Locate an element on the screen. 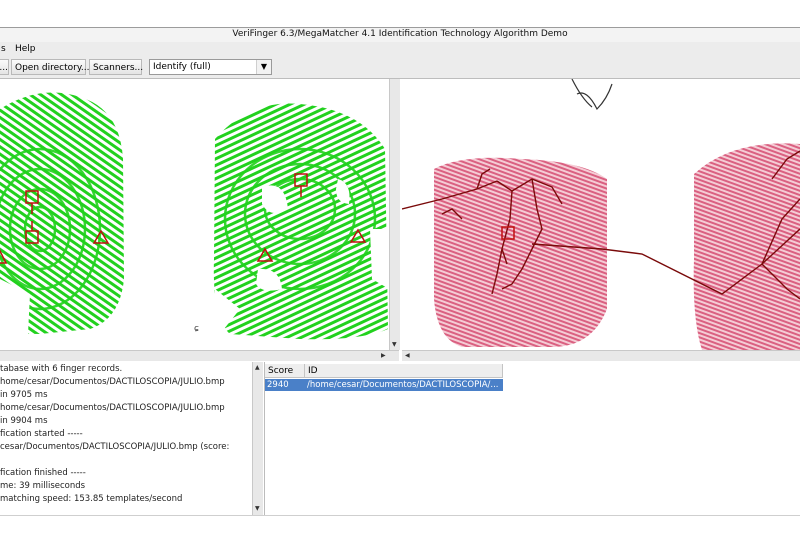  scroll-up-icon: ▲ is located at coordinates (257, 367).